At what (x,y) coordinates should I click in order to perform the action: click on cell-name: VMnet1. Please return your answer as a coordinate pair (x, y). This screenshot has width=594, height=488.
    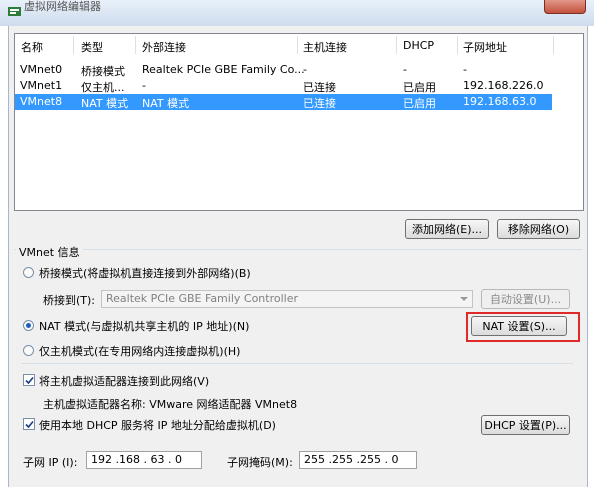
    Looking at the image, I should click on (41, 85).